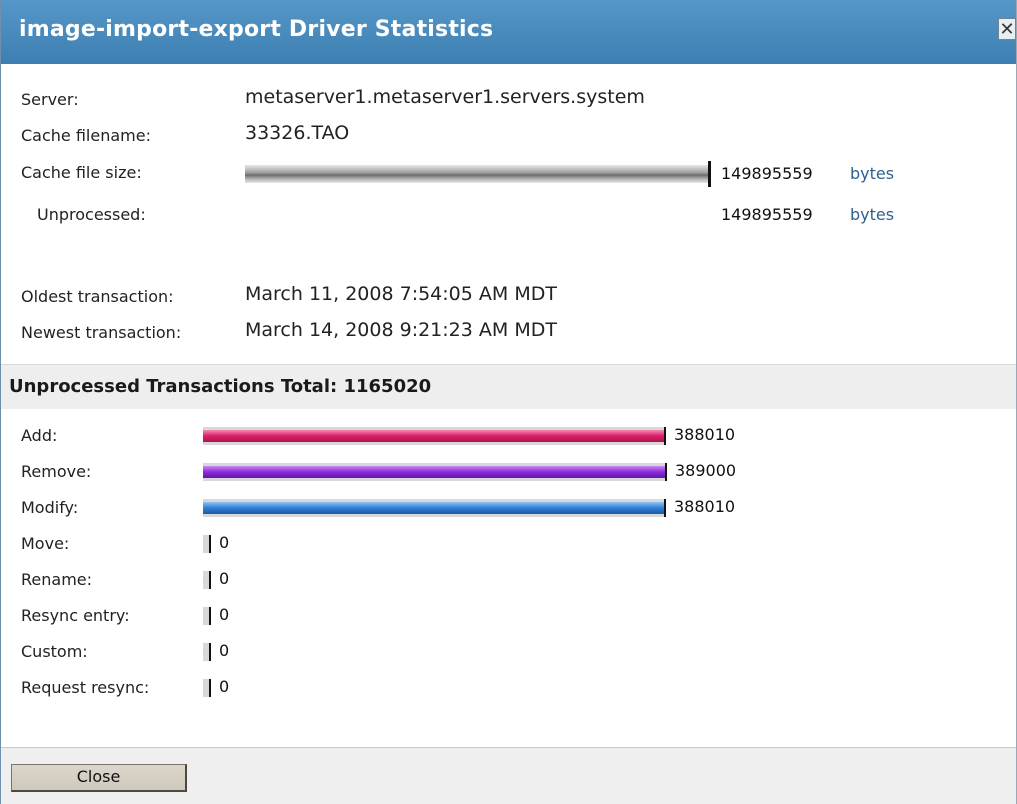 The width and height of the screenshot is (1017, 804). I want to click on unprocessed-value: 149895559, so click(767, 214).